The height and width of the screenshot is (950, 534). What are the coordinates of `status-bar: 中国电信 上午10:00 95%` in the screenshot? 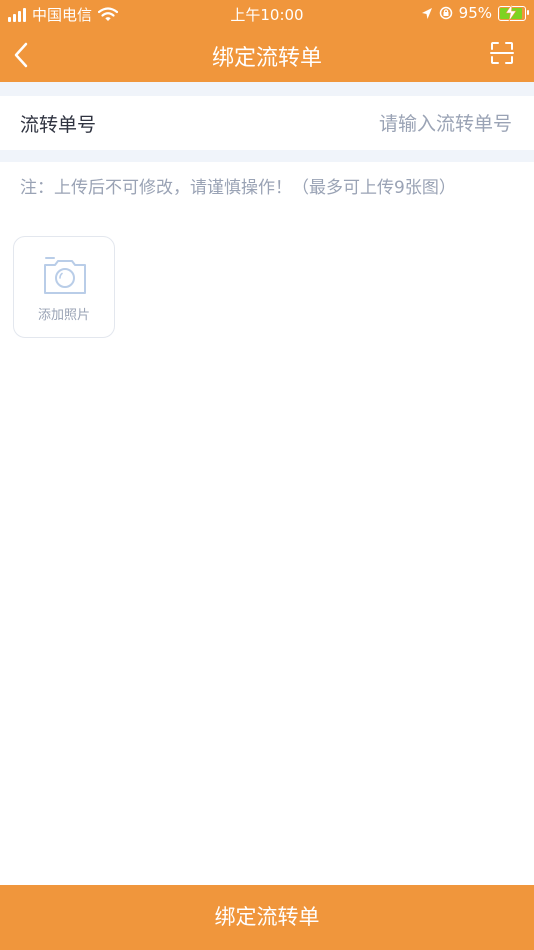 It's located at (267, 14).